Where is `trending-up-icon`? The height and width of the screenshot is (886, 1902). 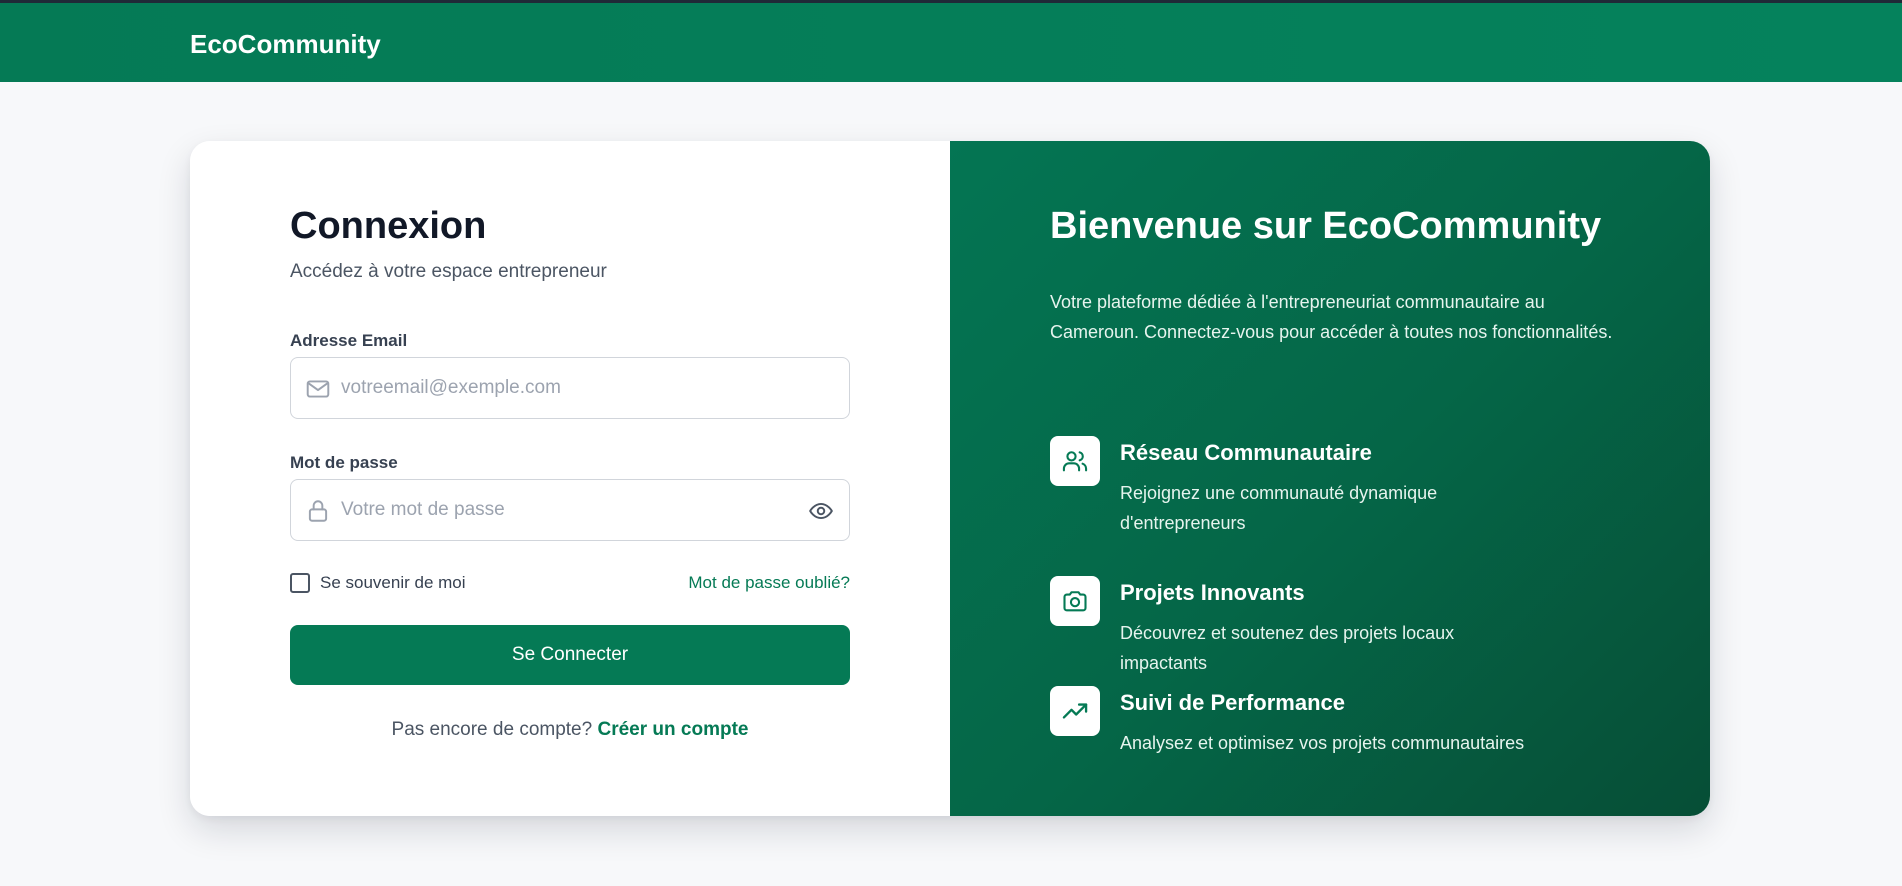 trending-up-icon is located at coordinates (1075, 711).